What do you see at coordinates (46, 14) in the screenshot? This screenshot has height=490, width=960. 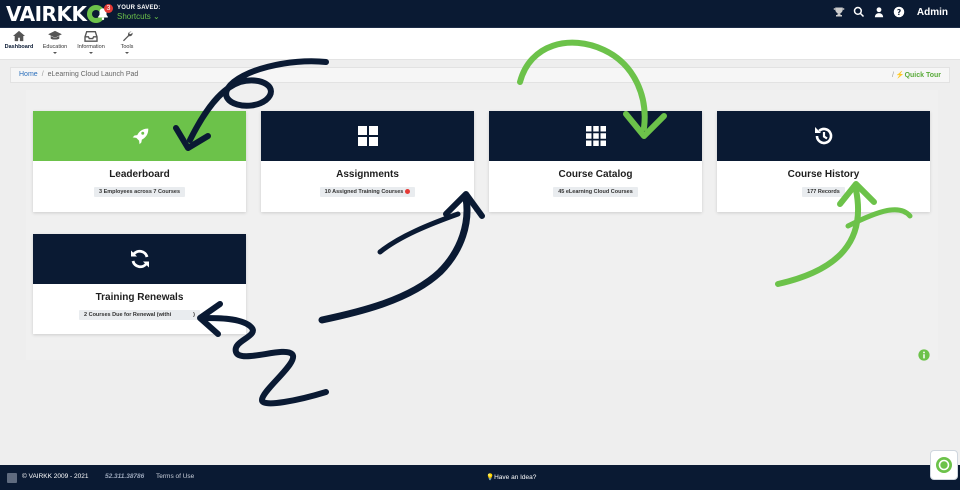 I see `logo-text: VAIRKK` at bounding box center [46, 14].